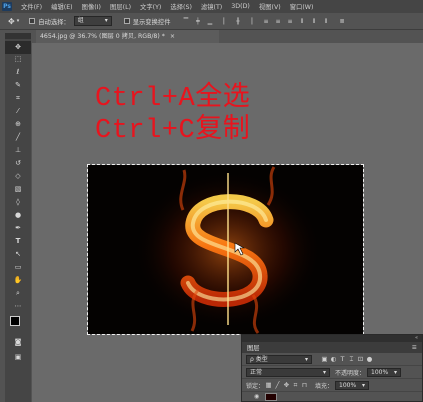 The image size is (423, 402). Describe the element at coordinates (11, 21) in the screenshot. I see `move-tool-preset-icon: ✥` at that location.